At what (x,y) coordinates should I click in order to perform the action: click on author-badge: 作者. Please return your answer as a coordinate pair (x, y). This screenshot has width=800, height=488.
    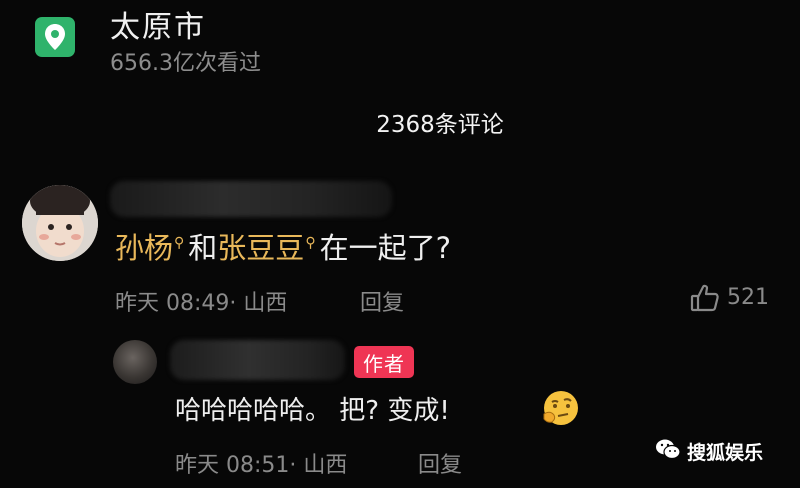
    Looking at the image, I should click on (384, 362).